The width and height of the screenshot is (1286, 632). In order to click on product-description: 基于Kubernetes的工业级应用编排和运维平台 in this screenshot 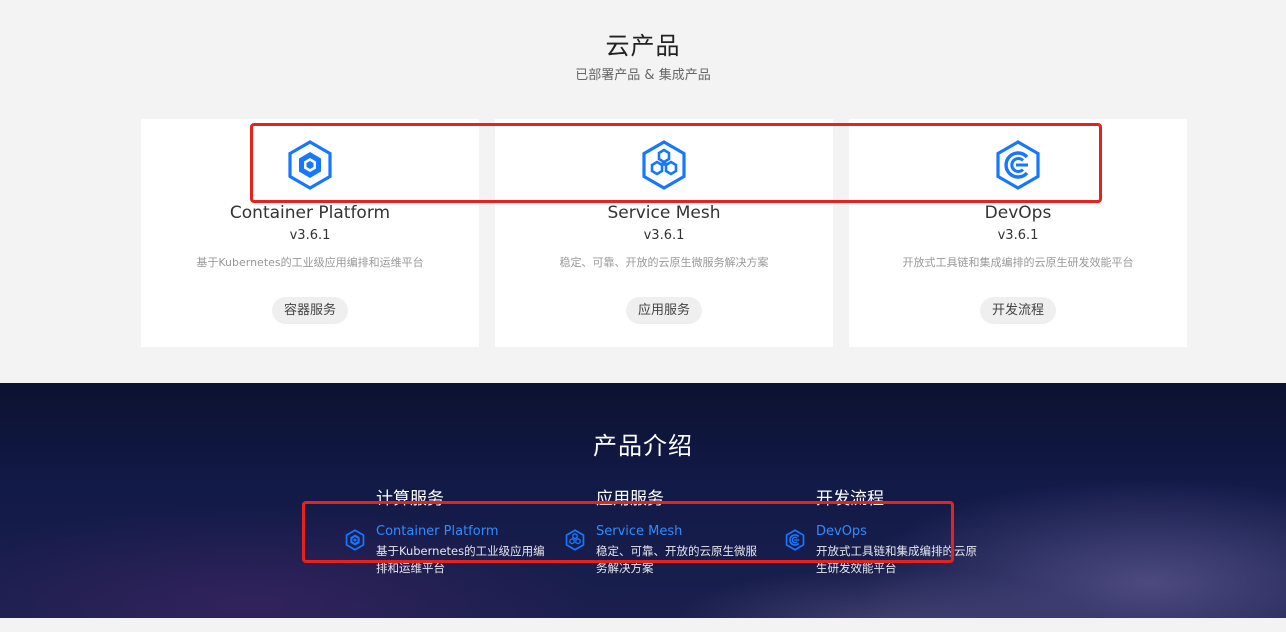, I will do `click(460, 559)`.